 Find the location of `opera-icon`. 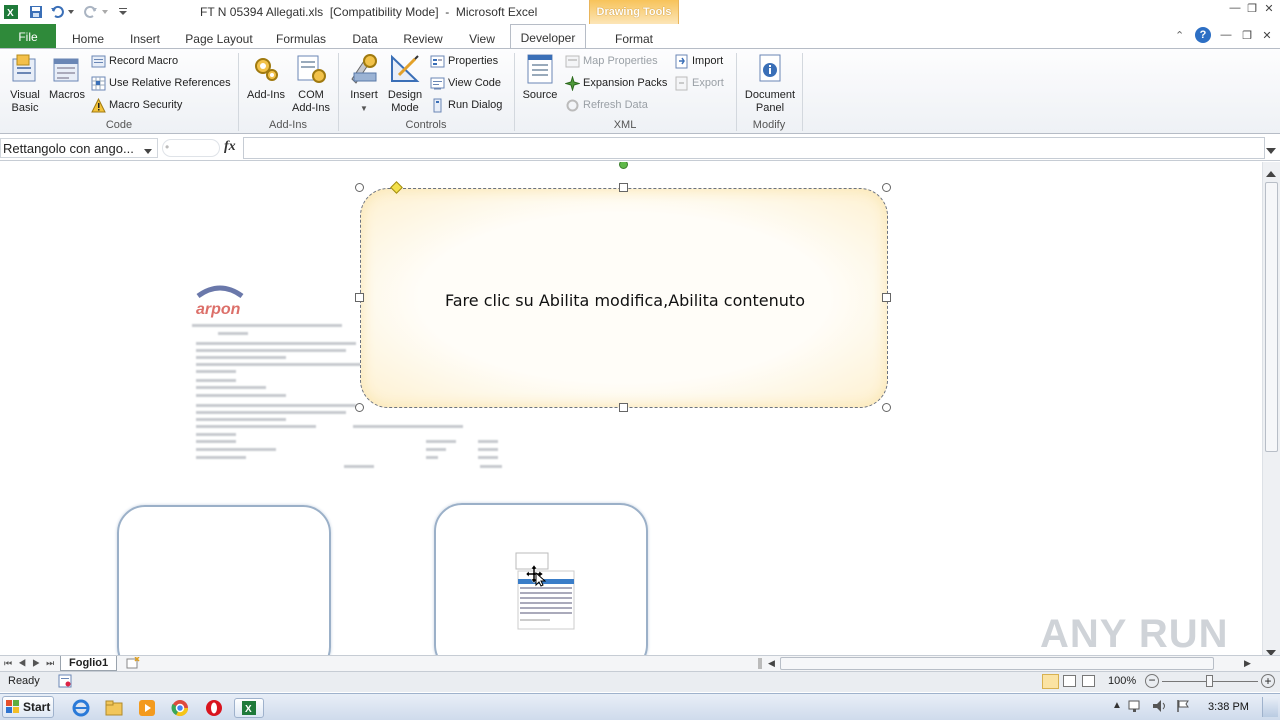

opera-icon is located at coordinates (214, 708).